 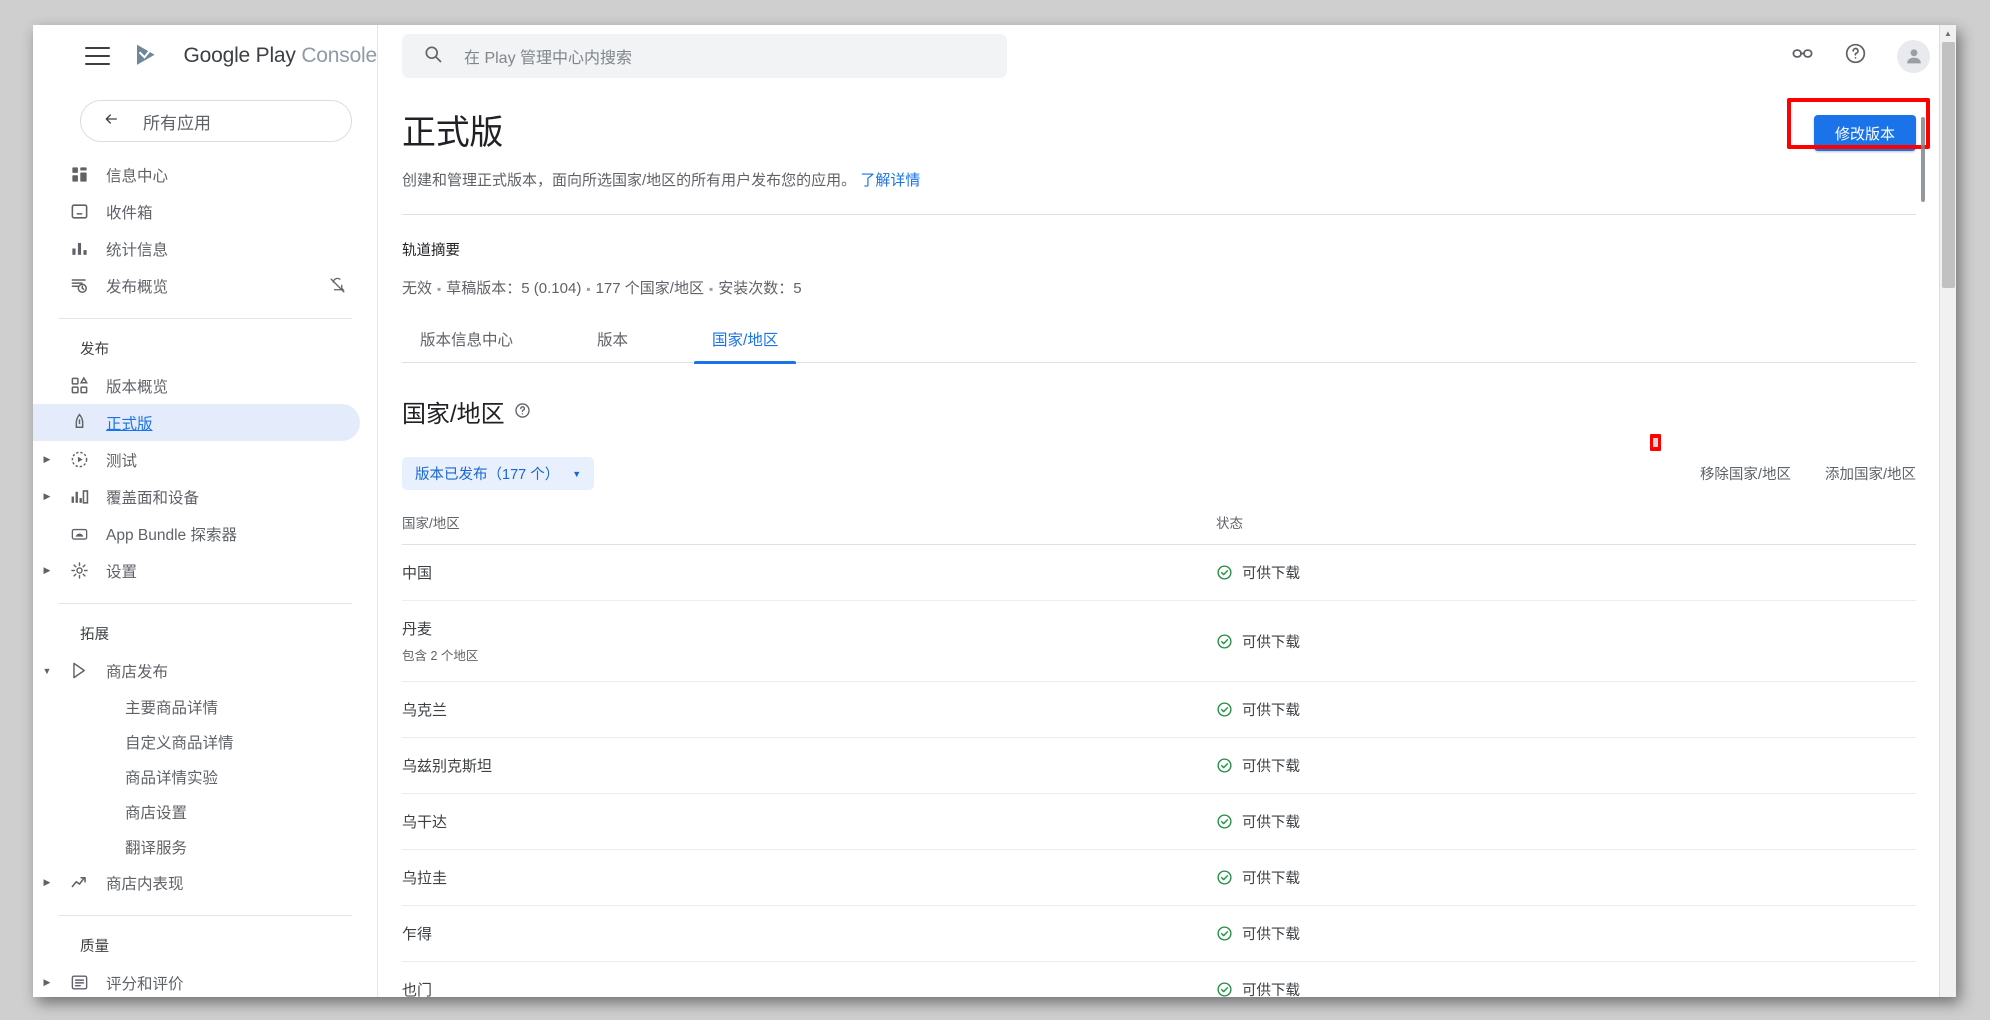 I want to click on dashboard-icon, so click(x=79, y=174).